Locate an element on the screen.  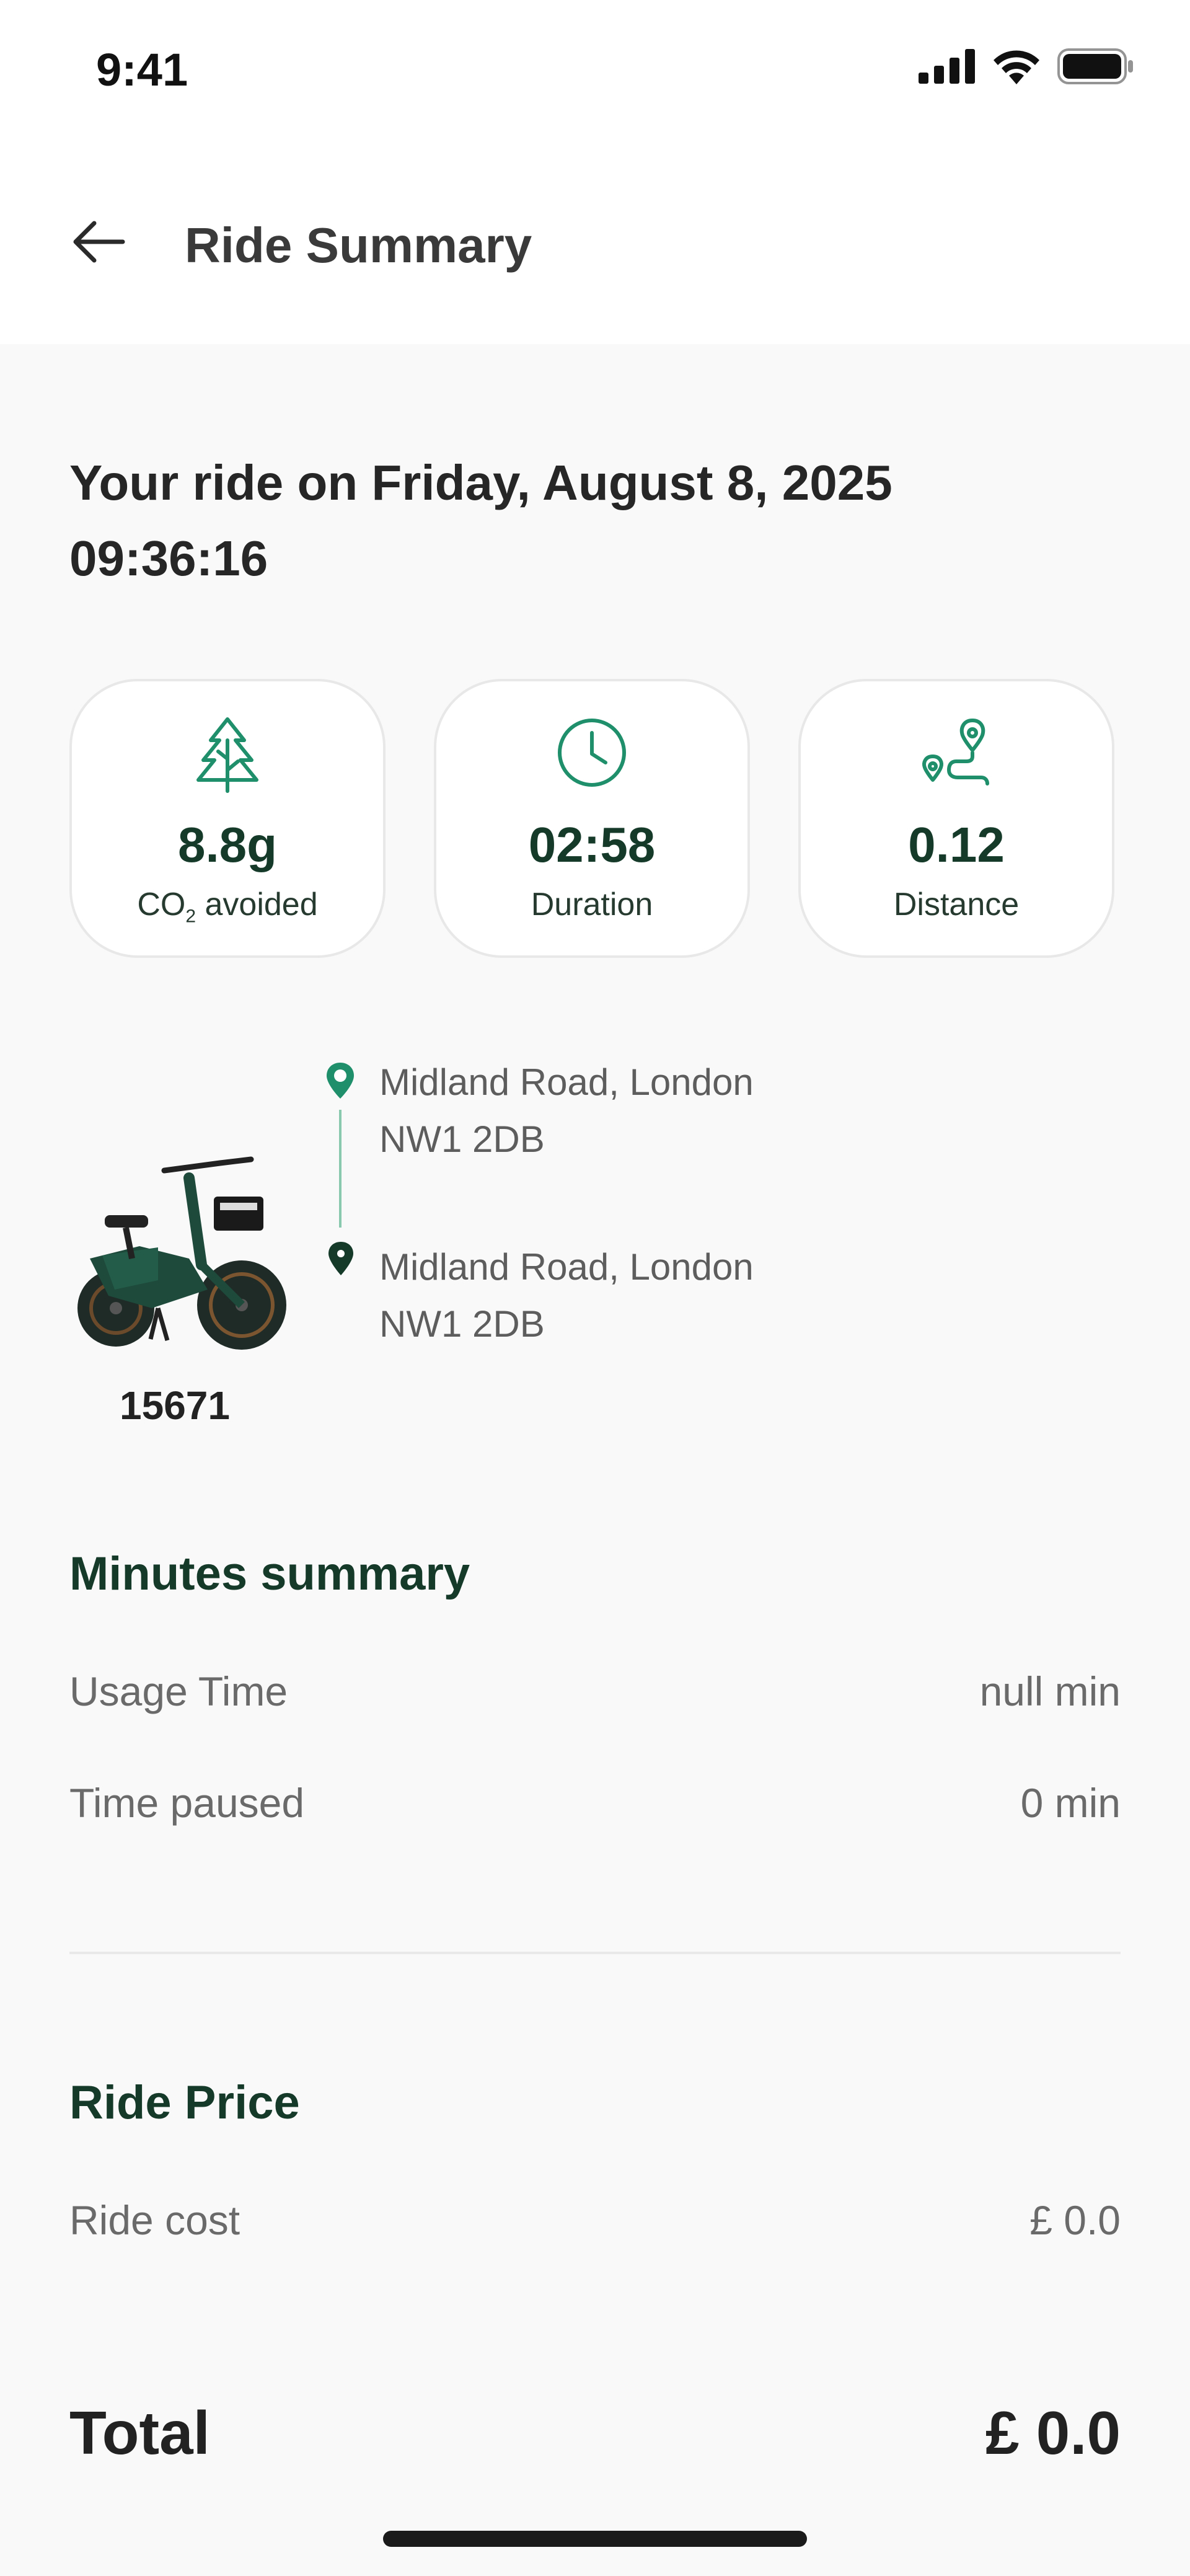
page-title: Ride Summary is located at coordinates (358, 246).